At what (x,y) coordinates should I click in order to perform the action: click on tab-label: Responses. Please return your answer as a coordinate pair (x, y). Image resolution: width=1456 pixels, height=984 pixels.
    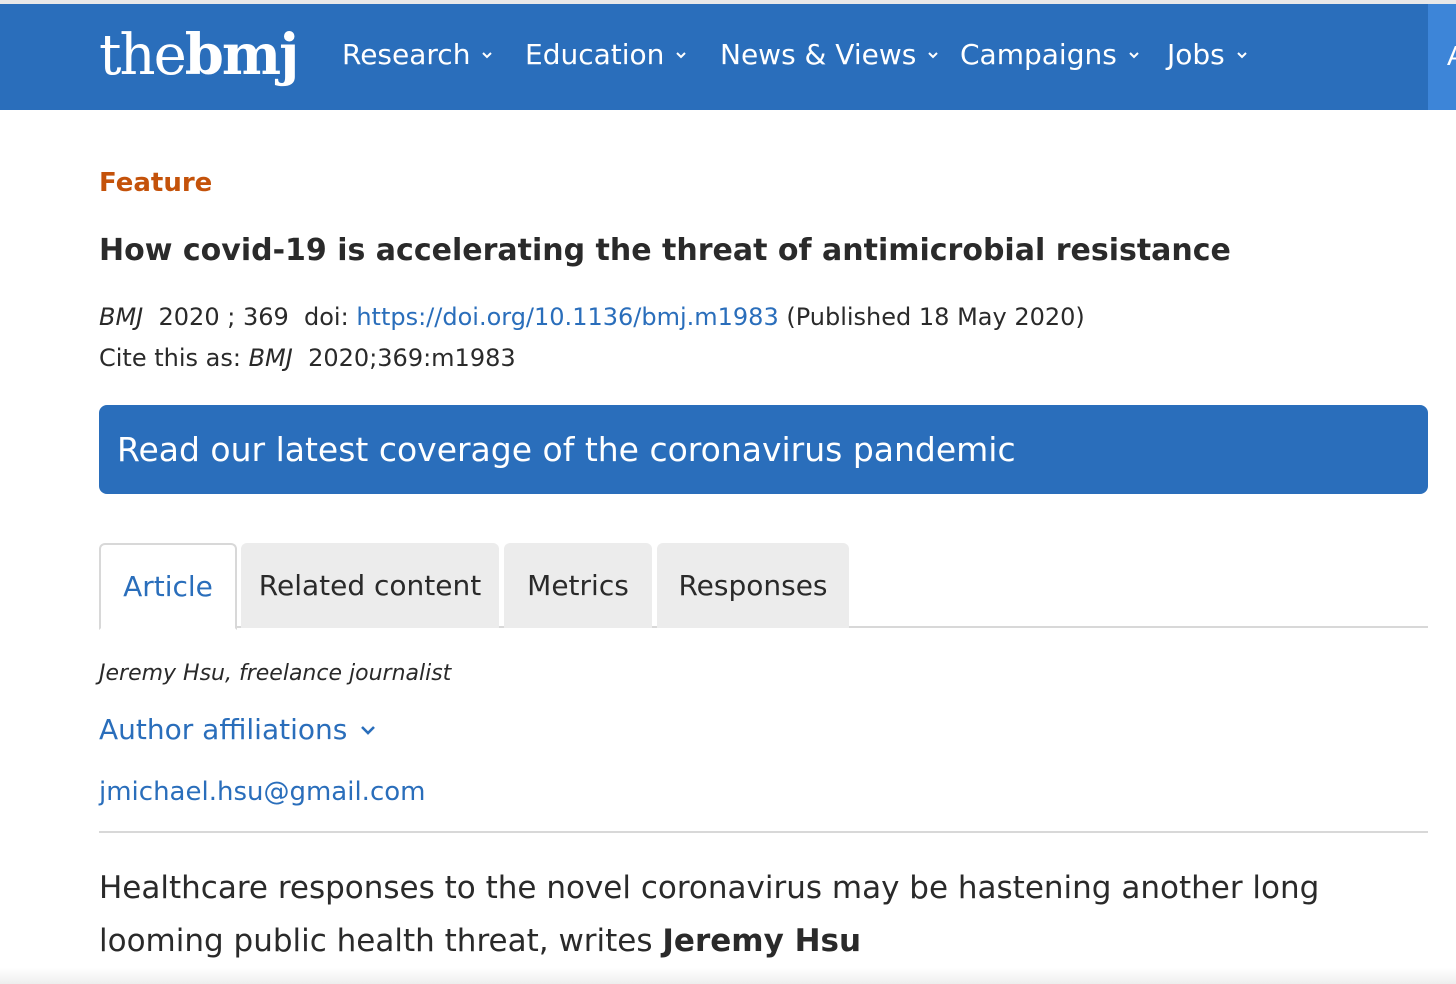
    Looking at the image, I should click on (753, 585).